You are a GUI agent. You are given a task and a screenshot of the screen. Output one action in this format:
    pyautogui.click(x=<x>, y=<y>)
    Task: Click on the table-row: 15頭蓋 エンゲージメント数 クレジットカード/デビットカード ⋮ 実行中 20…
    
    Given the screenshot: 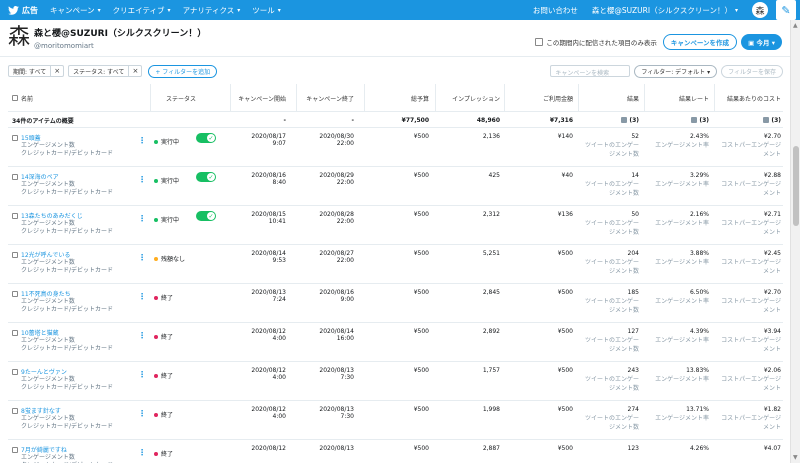 What is the action you would take?
    pyautogui.click(x=395, y=147)
    